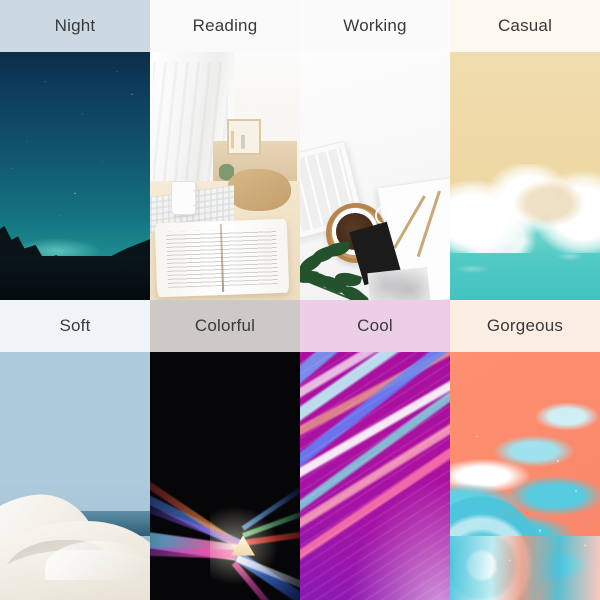  I want to click on reading-book-text, so click(222, 258).